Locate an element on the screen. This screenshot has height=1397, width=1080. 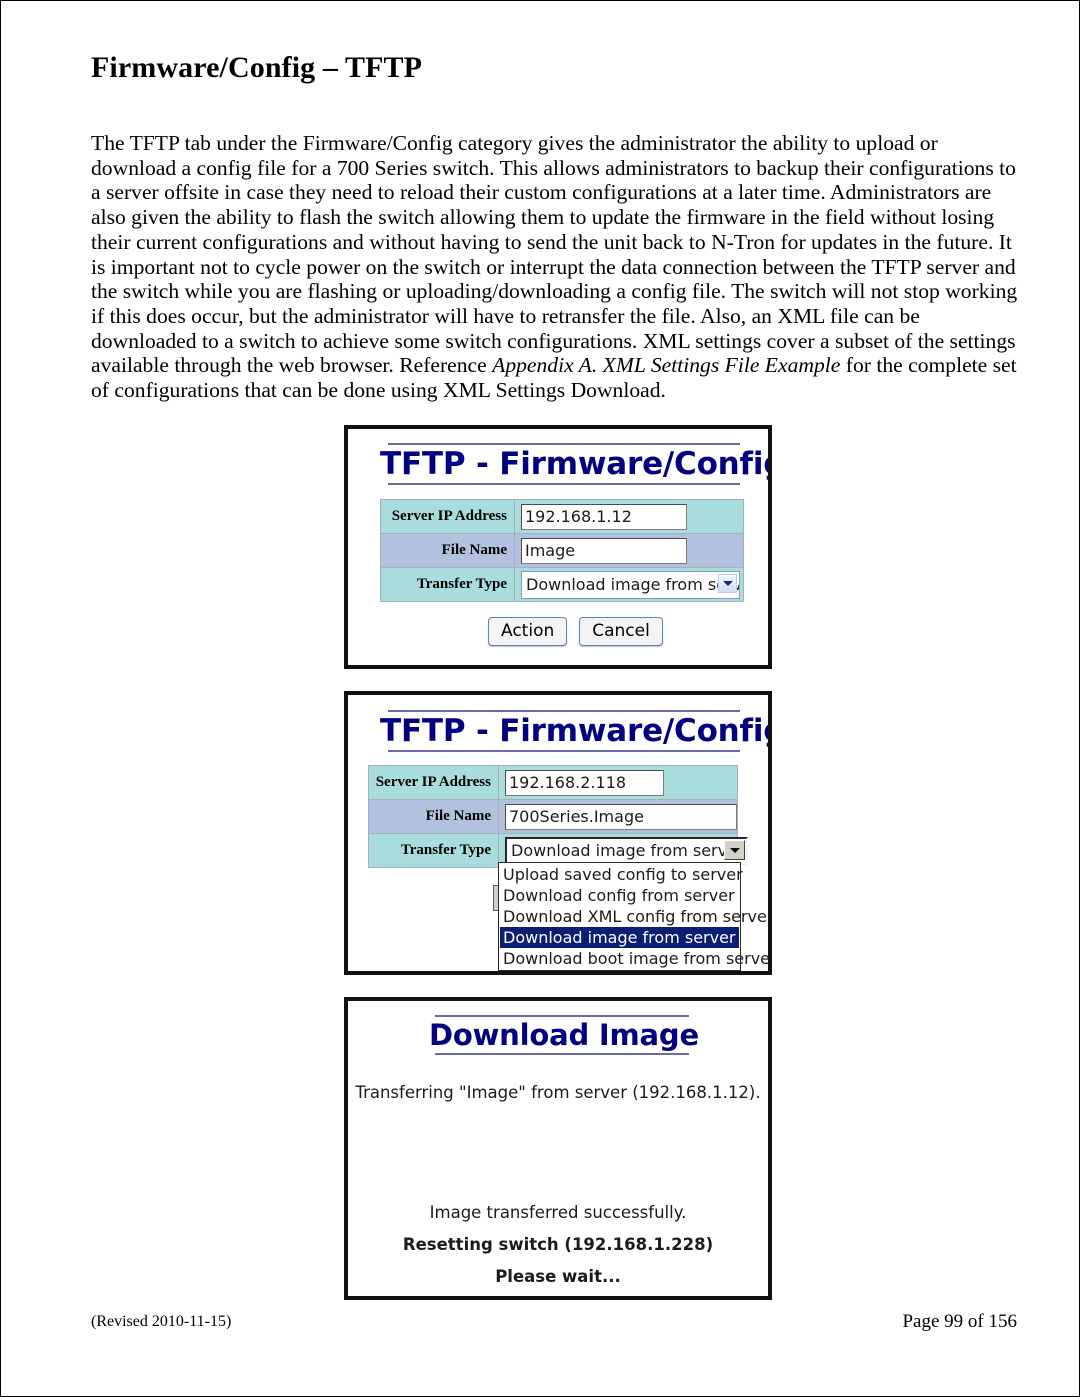
panel1-button-row: Action Cancel is located at coordinates (575, 631).